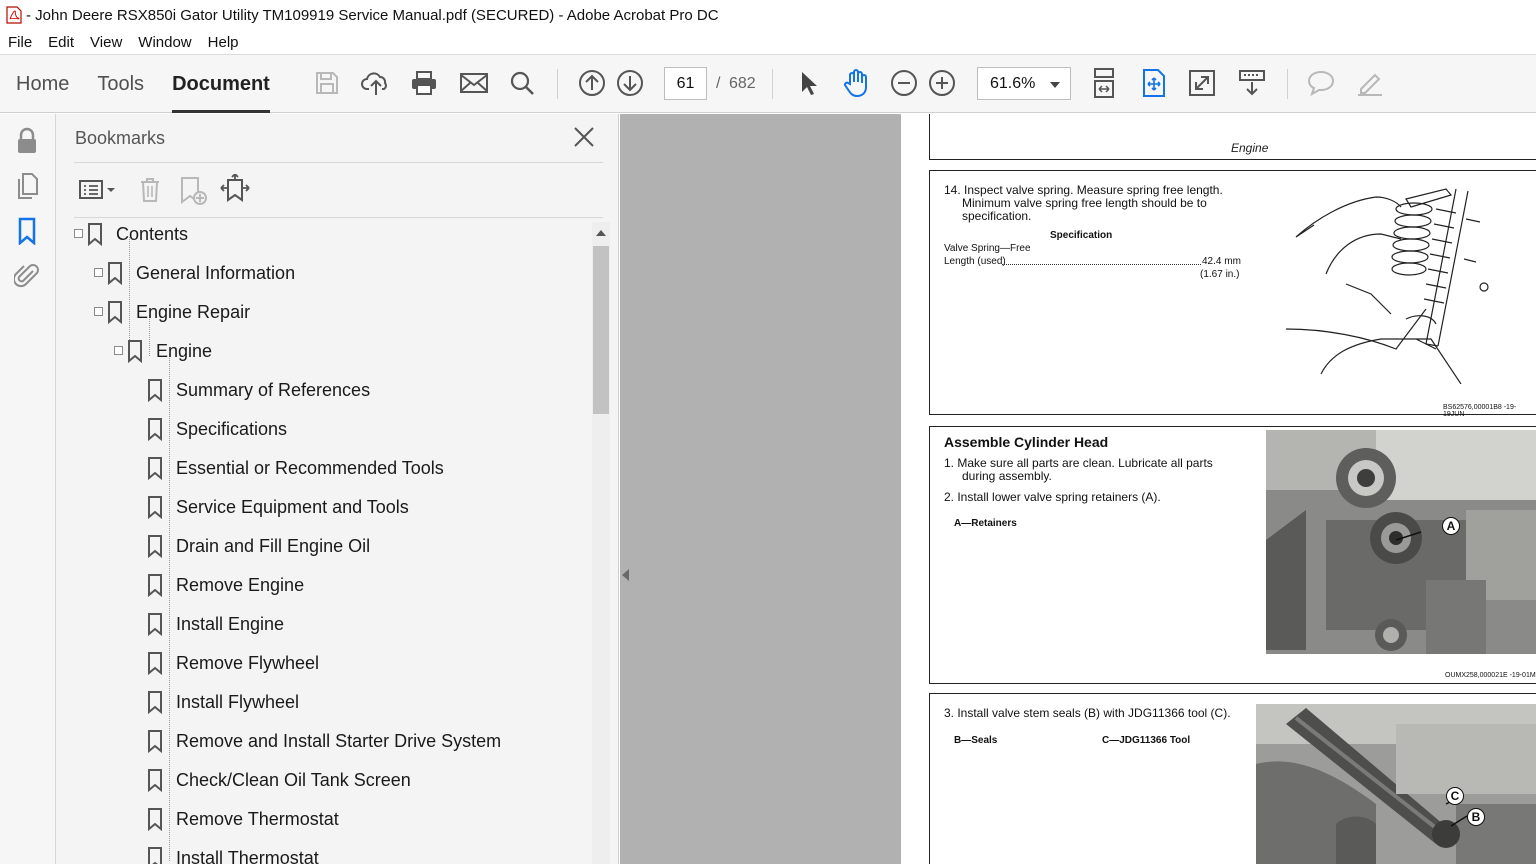 The width and height of the screenshot is (1536, 864). I want to click on menu-window: Window, so click(164, 42).